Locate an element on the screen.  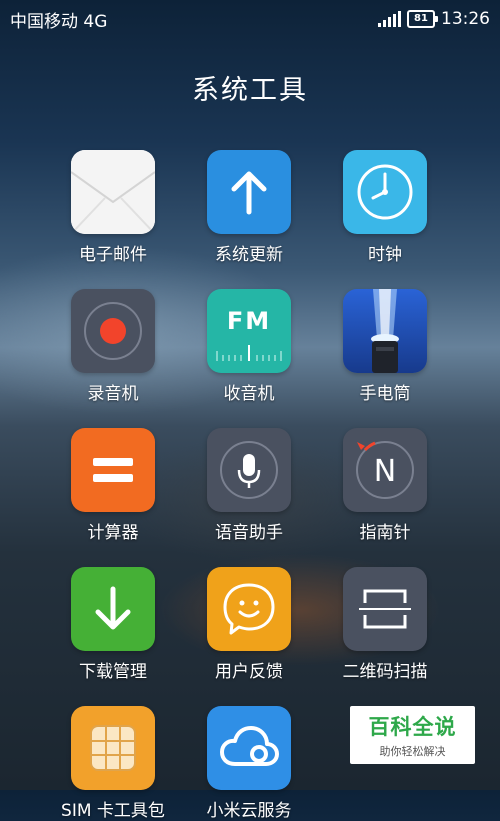
scan-frame-icon is located at coordinates (385, 609).